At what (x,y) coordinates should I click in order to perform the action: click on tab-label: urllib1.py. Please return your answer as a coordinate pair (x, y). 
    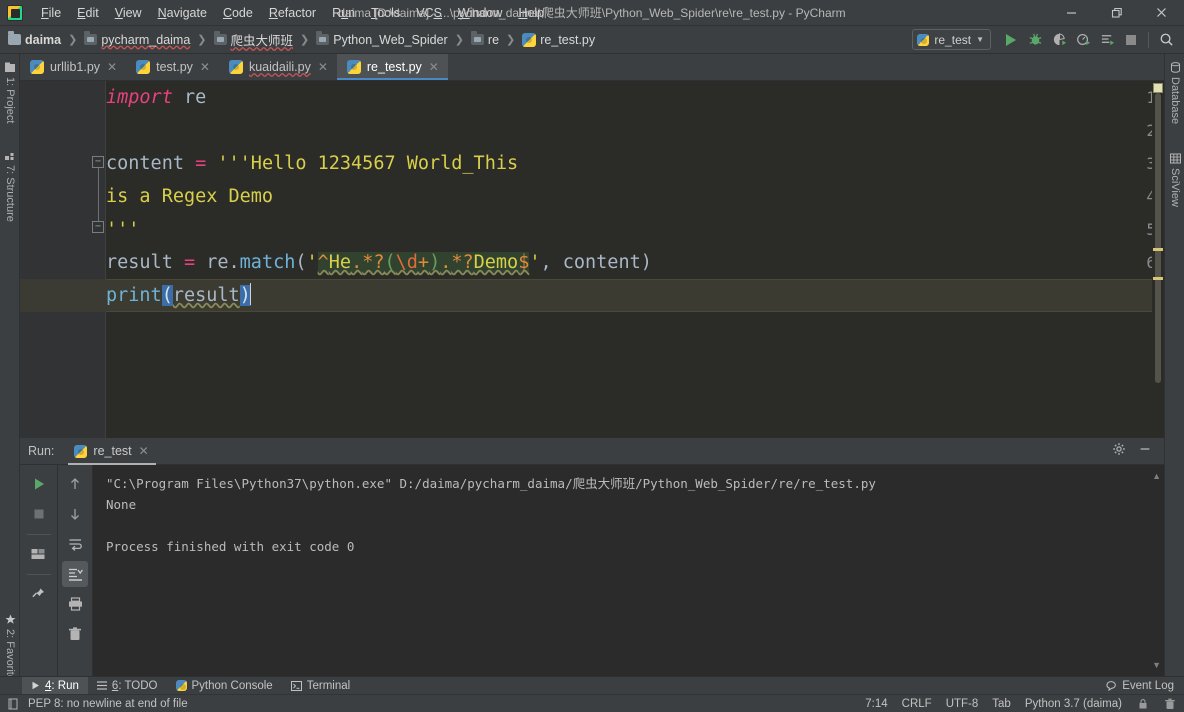
    Looking at the image, I should click on (75, 67).